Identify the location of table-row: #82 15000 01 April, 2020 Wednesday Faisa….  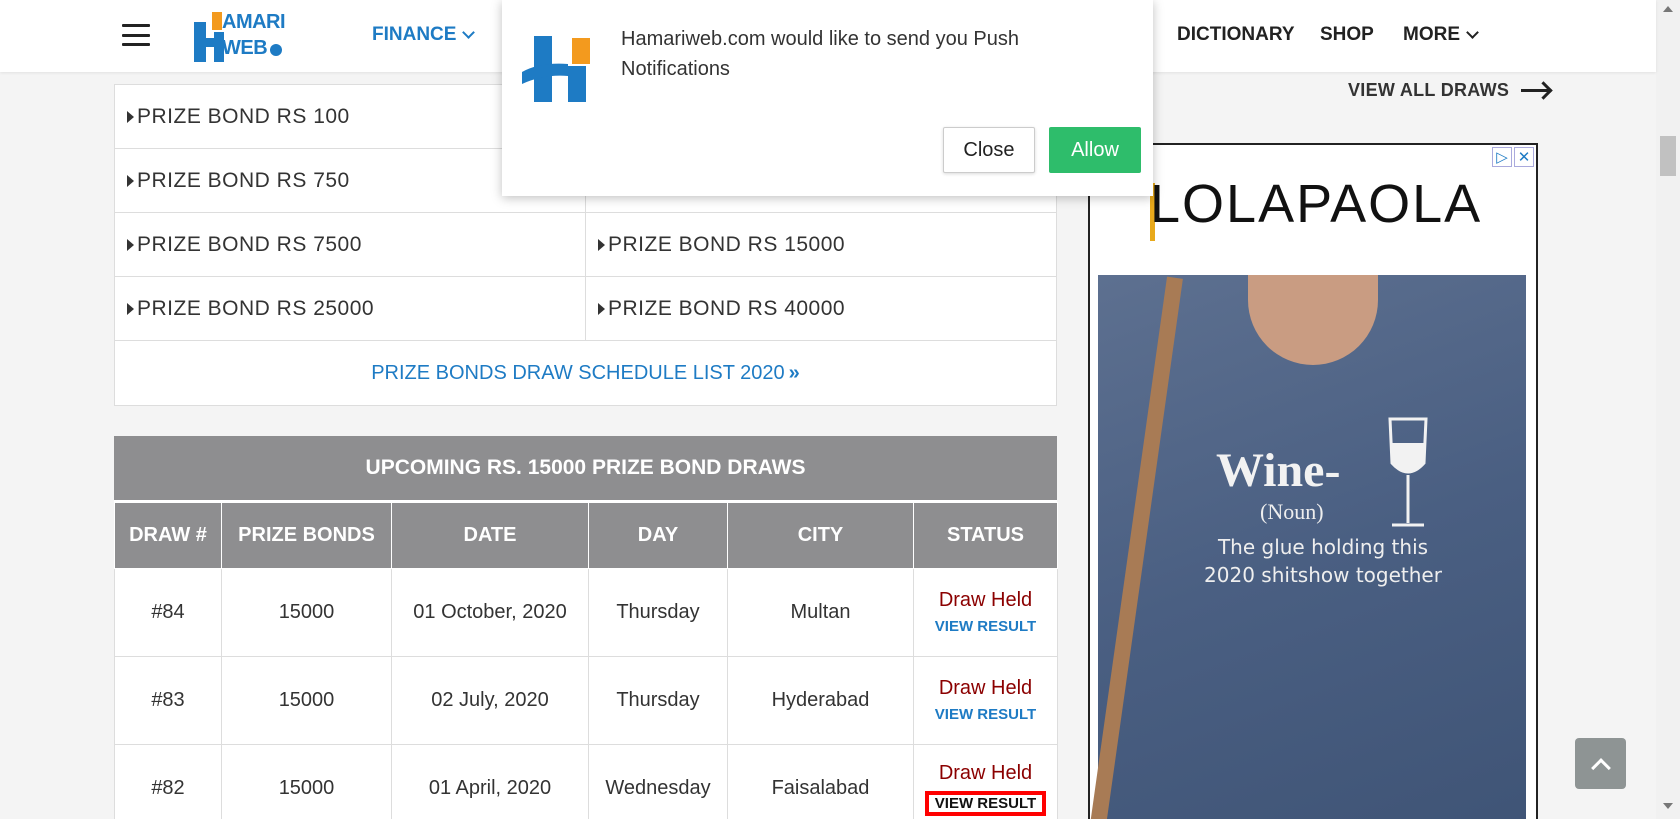
(586, 781).